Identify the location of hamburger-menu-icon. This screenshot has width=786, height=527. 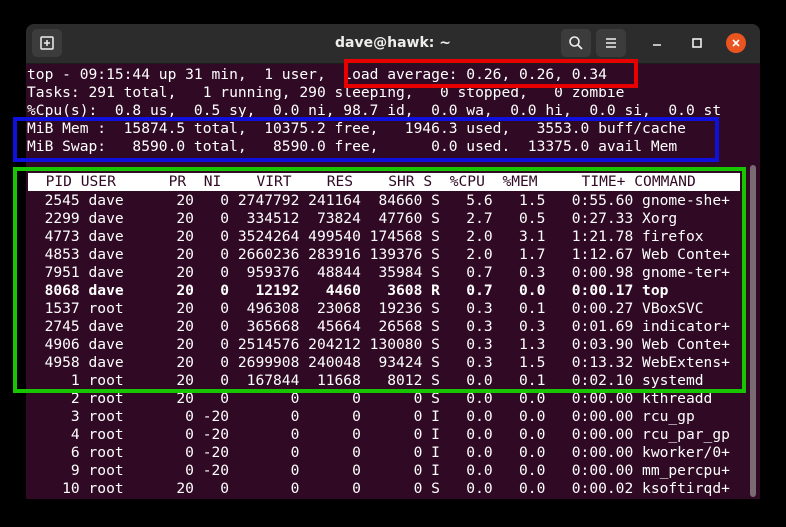
(611, 43).